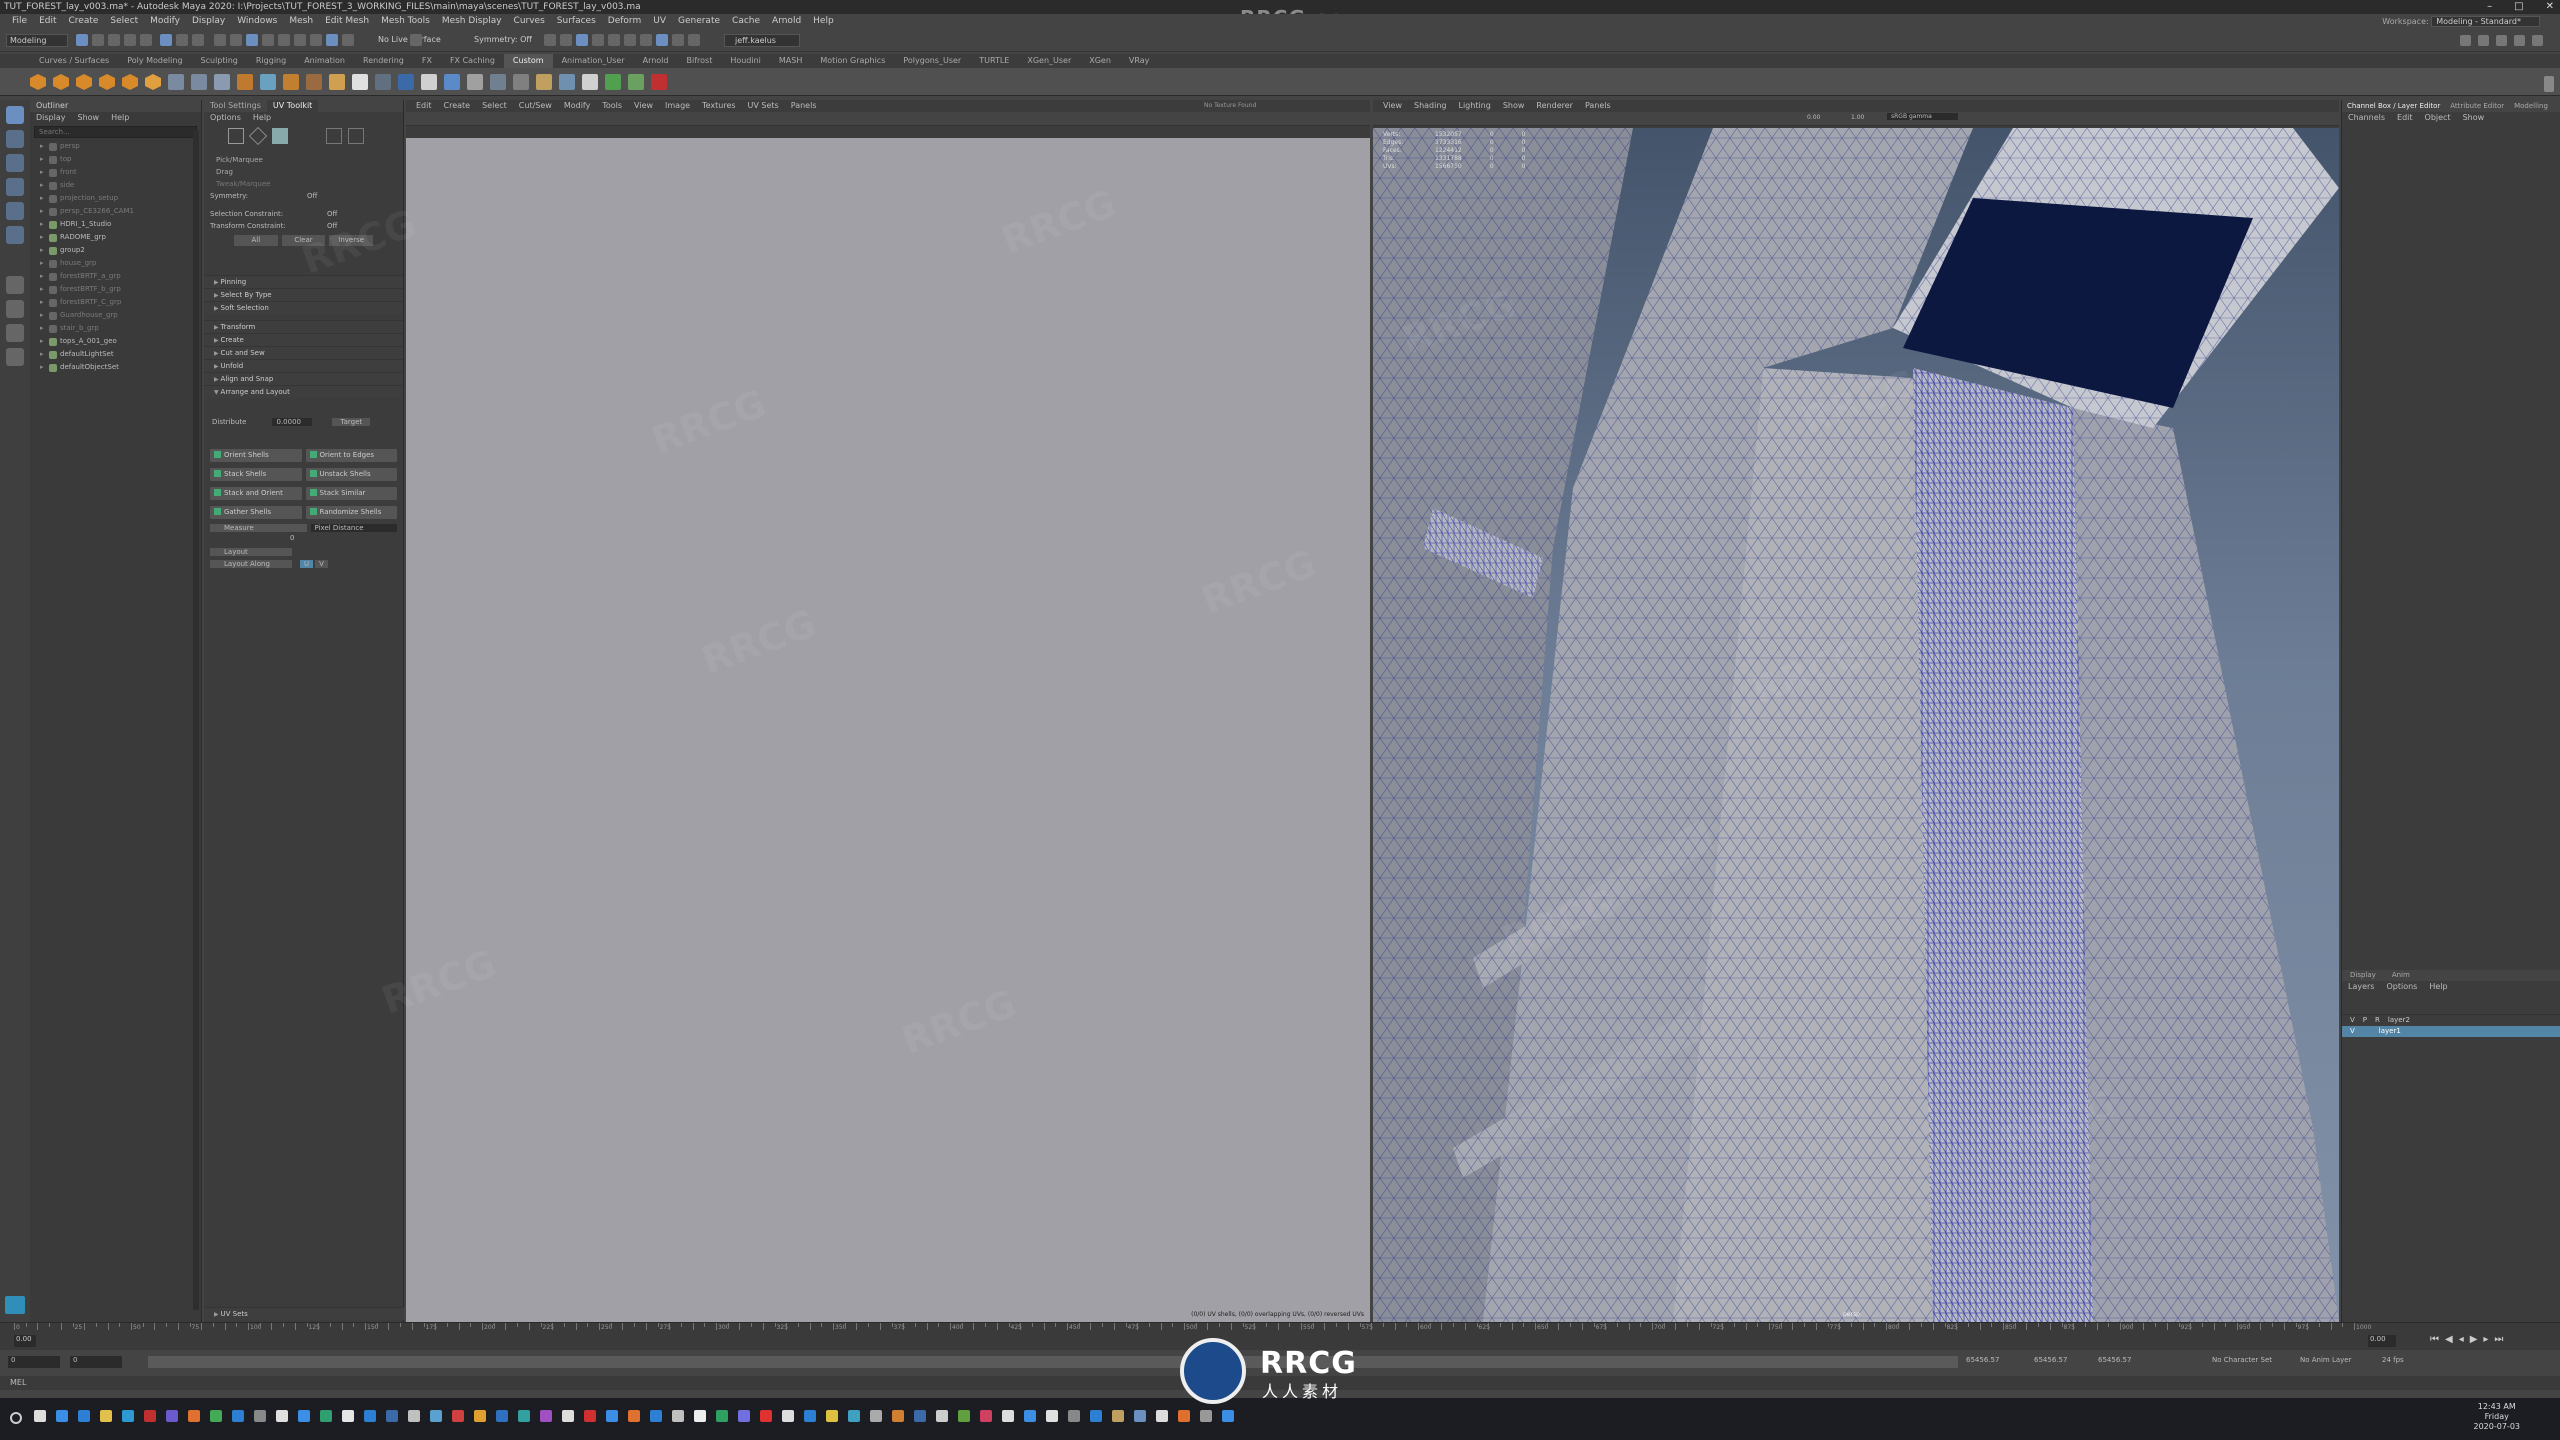 This screenshot has height=1440, width=2560. Describe the element at coordinates (303, 307) in the screenshot. I see `section-soft-selection: Soft Selection` at that location.